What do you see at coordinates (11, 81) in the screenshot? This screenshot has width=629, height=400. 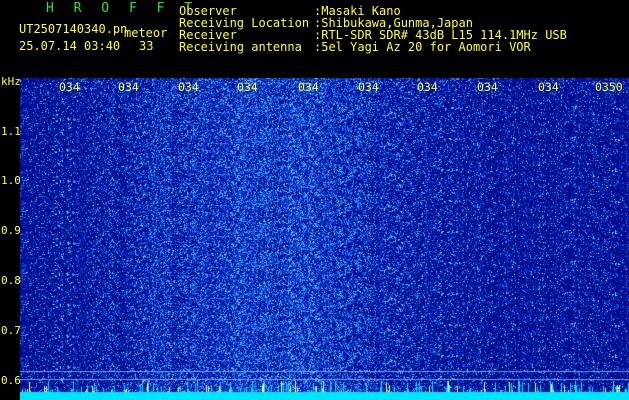 I see `y-axis-unit: kHz` at bounding box center [11, 81].